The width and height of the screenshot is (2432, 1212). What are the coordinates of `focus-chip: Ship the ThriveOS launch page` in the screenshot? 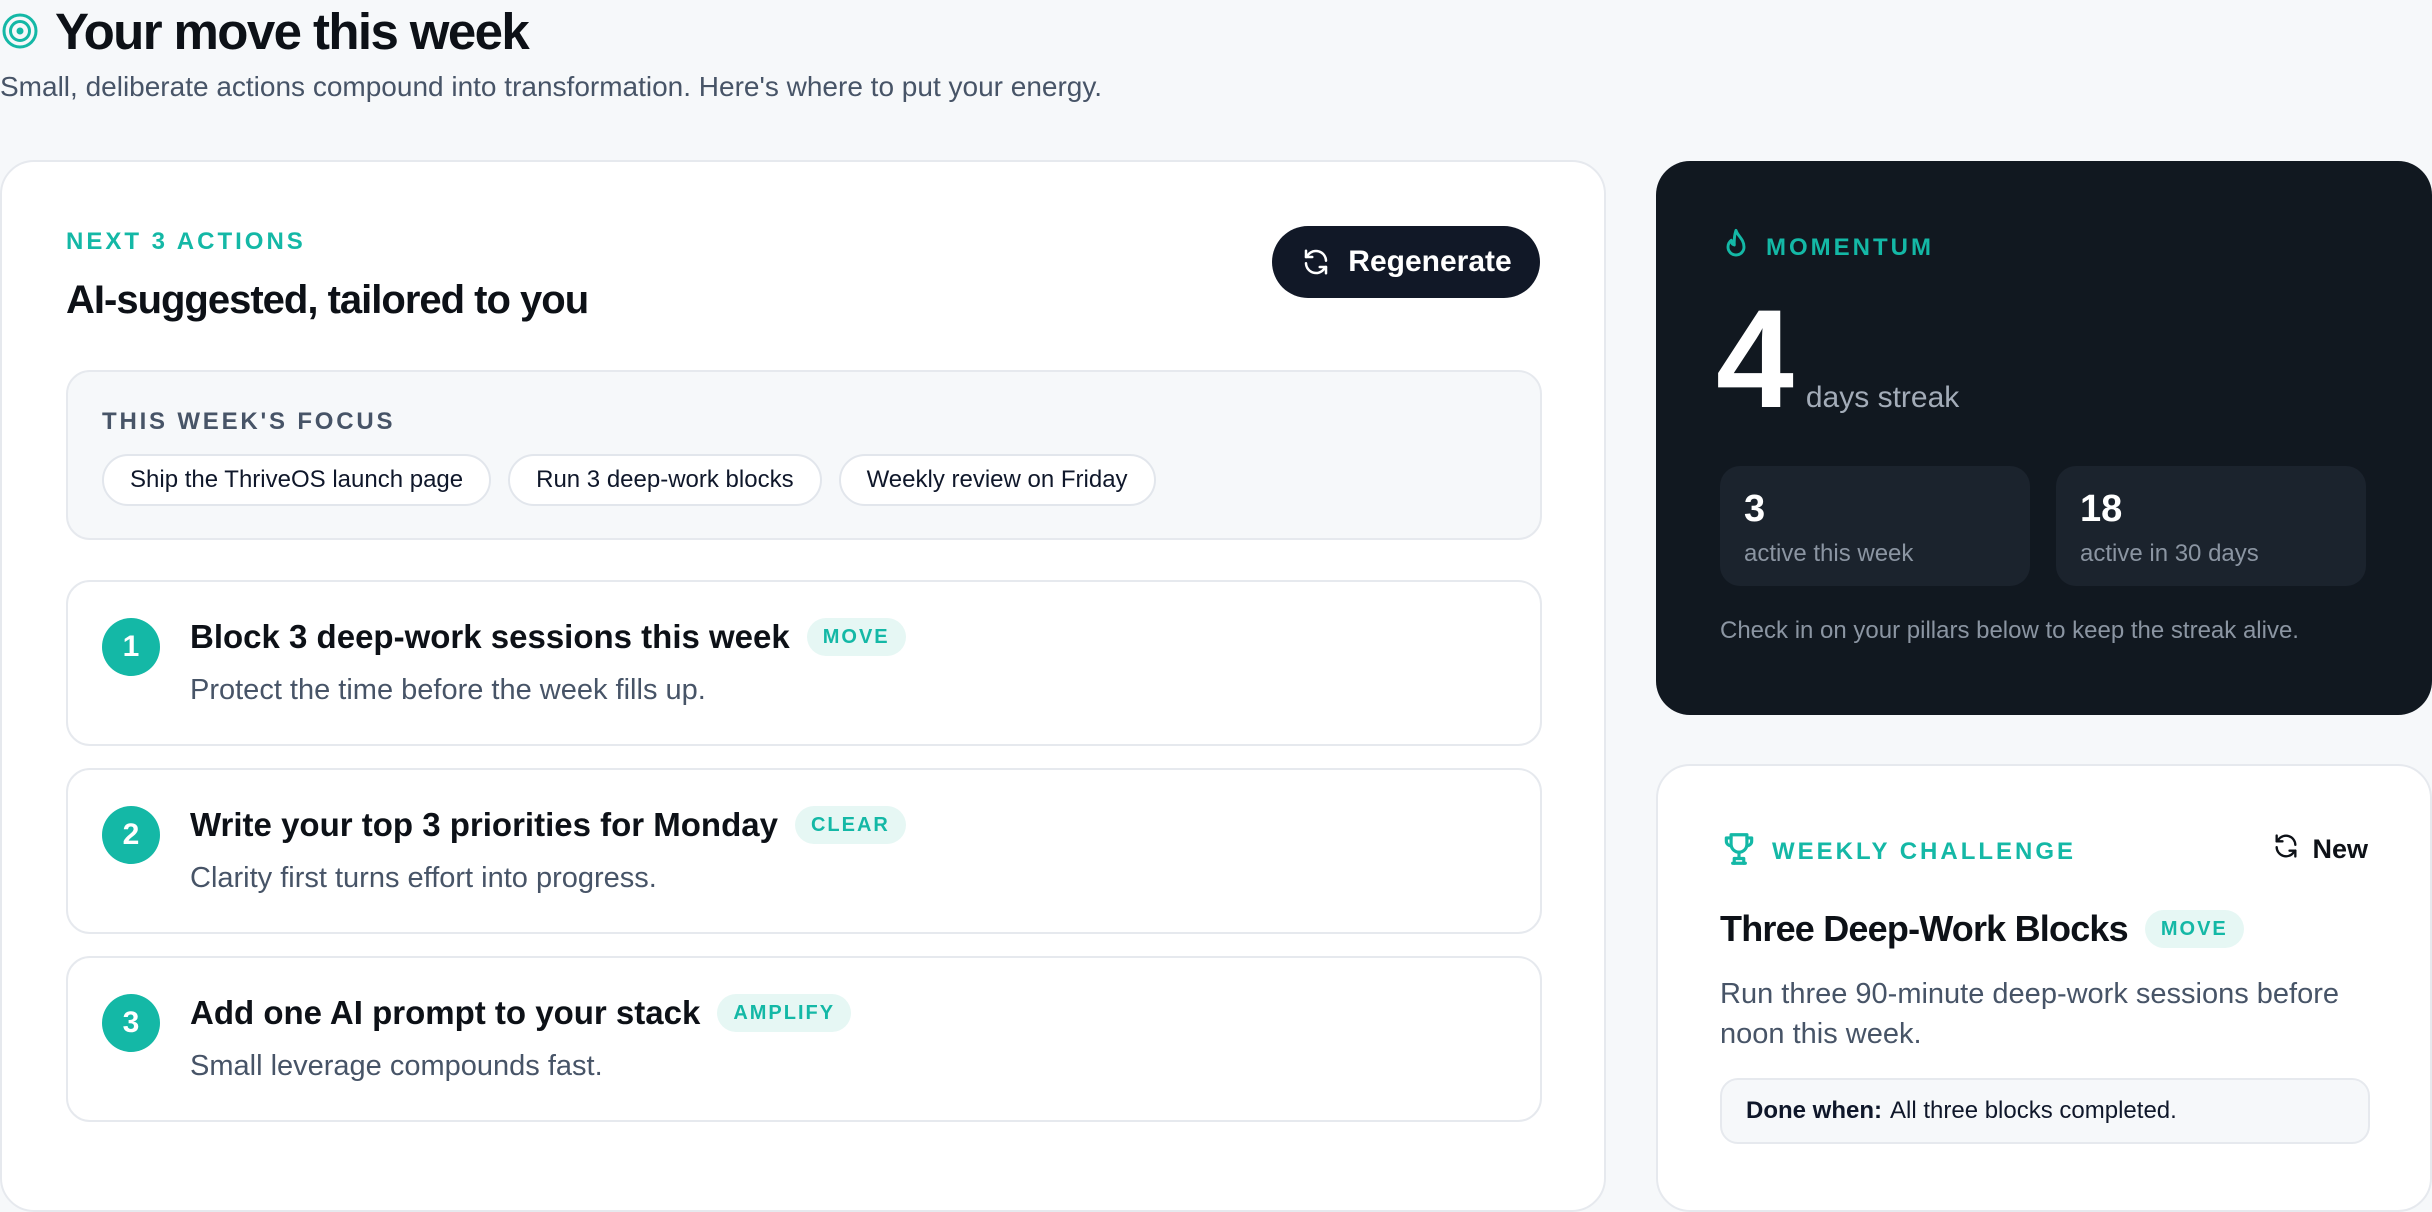 It's located at (297, 480).